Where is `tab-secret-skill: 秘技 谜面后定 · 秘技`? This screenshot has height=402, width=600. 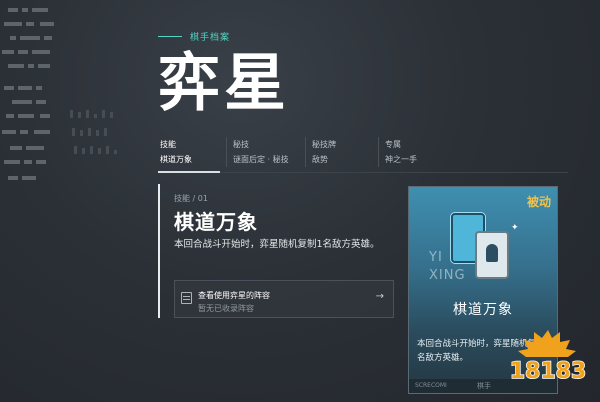 tab-secret-skill: 秘技 谜面后定 · 秘技 is located at coordinates (265, 152).